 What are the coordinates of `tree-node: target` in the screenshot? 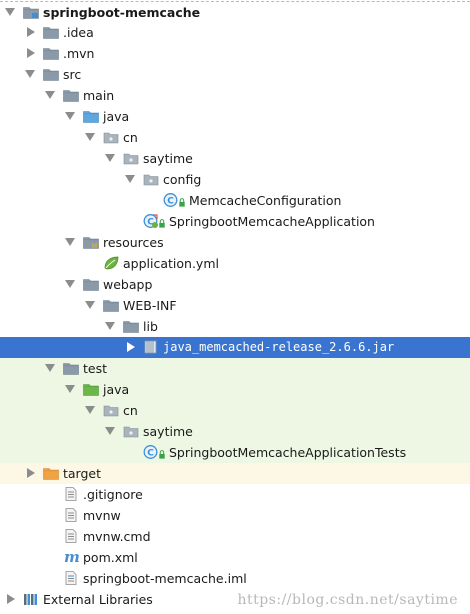 It's located at (235, 473).